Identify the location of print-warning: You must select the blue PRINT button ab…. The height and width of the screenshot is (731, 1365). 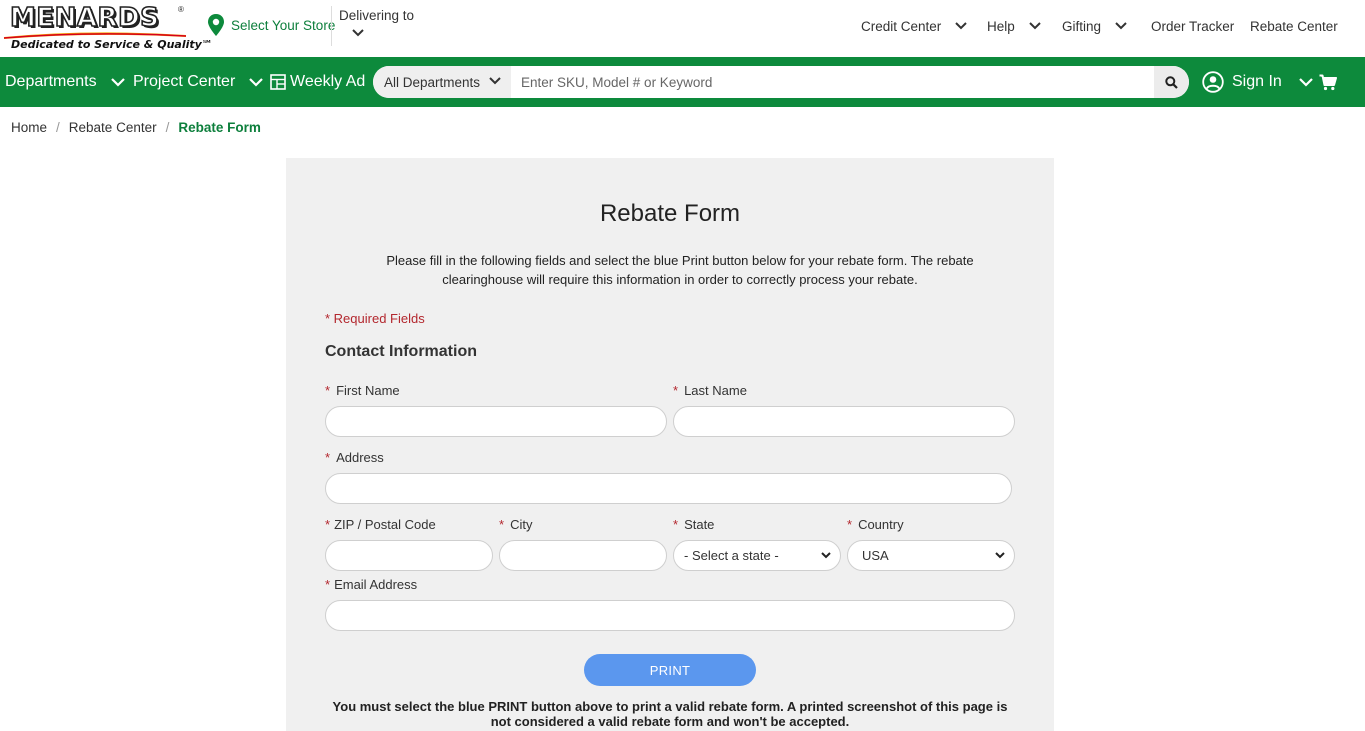
(670, 714).